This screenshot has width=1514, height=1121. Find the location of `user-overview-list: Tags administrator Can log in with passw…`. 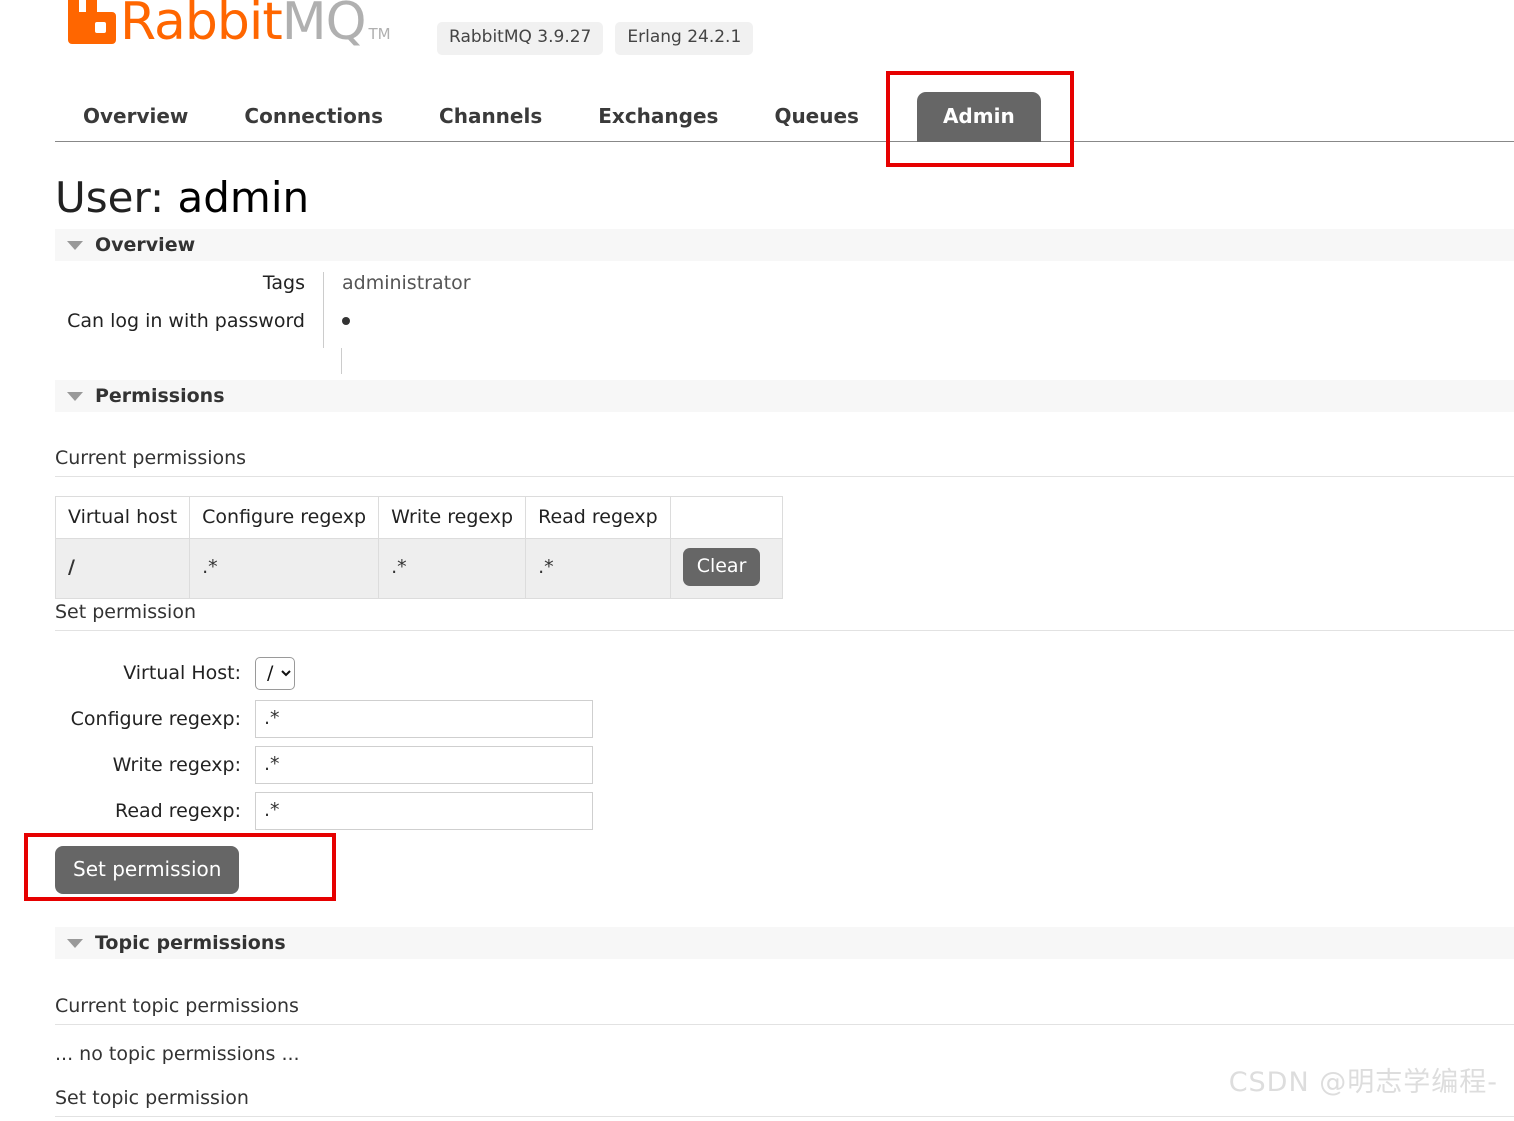

user-overview-list: Tags administrator Can log in with passw… is located at coordinates (405, 310).